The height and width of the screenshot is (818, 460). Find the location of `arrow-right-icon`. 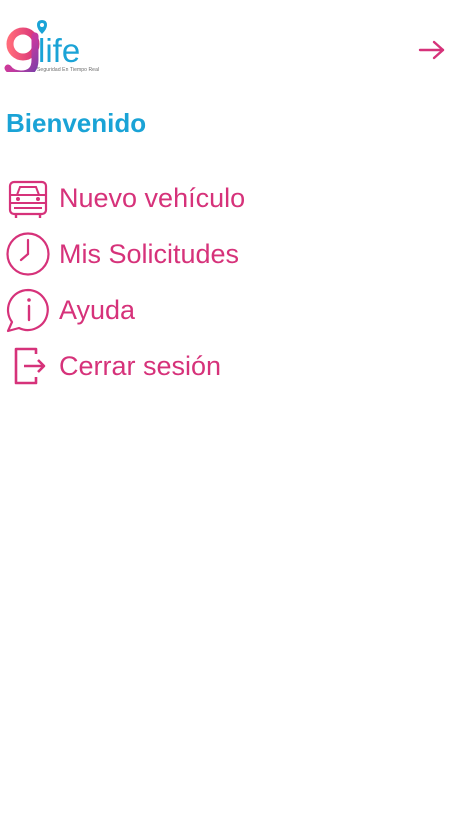

arrow-right-icon is located at coordinates (432, 50).